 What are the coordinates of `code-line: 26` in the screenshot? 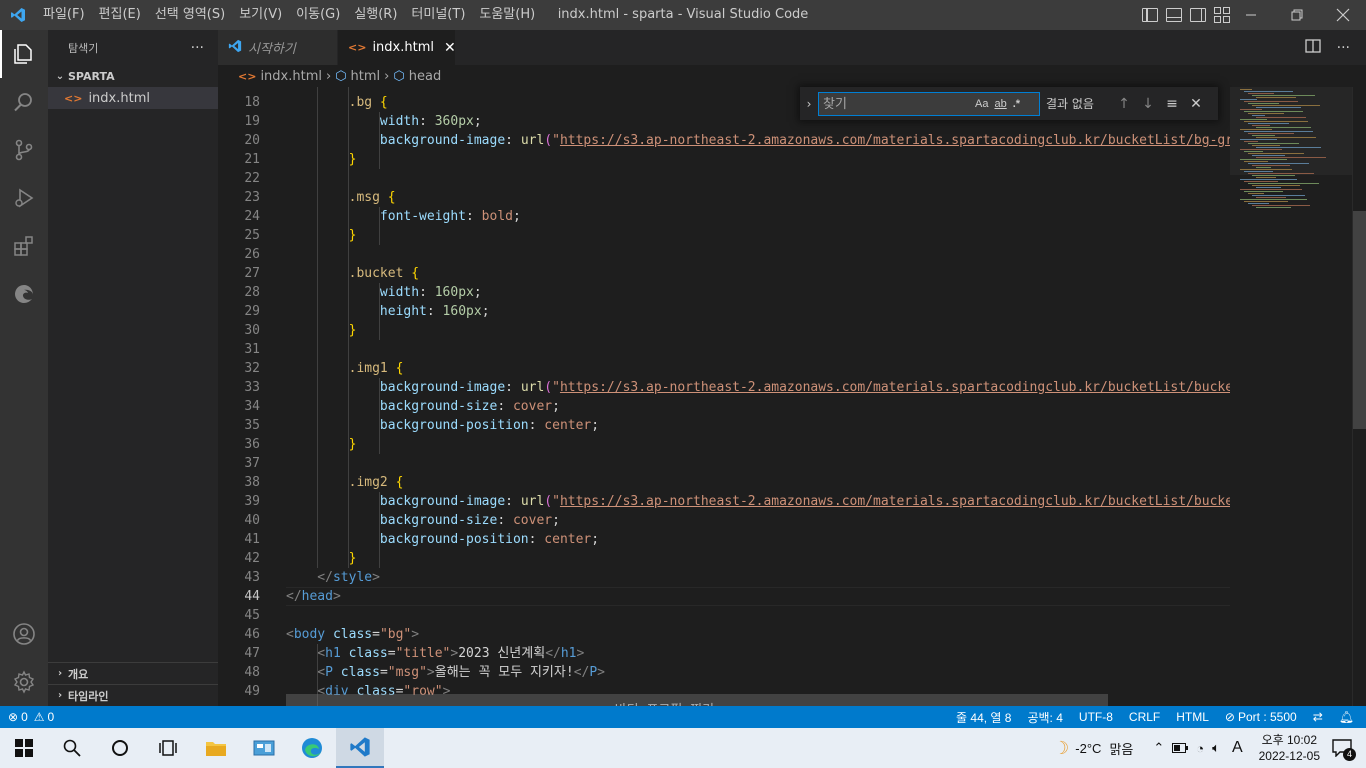 It's located at (724, 254).